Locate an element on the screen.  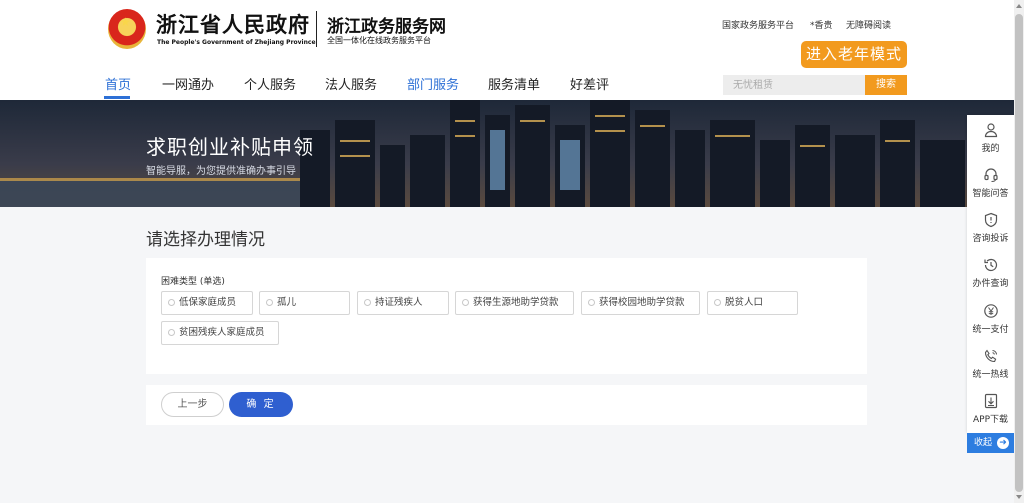
option-poor-disabled-family: 贫困残疾人家庭成员 is located at coordinates (220, 333).